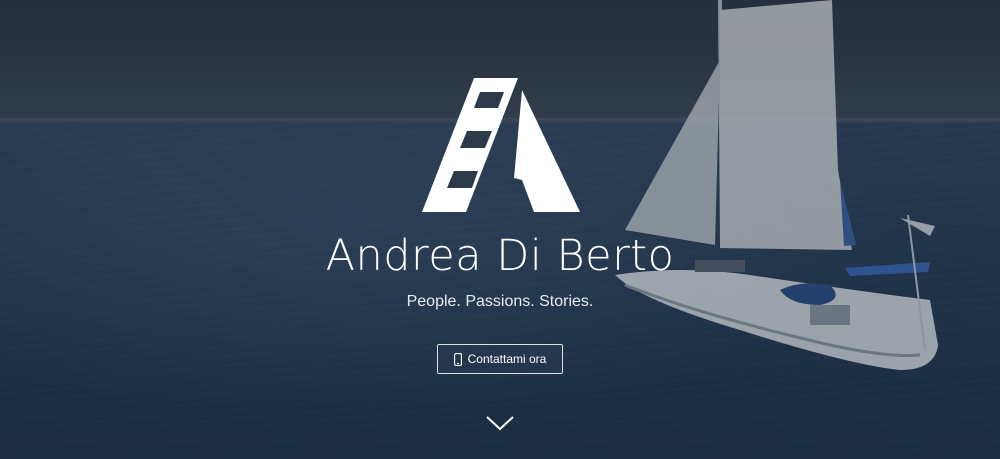 This screenshot has height=459, width=1000. Describe the element at coordinates (457, 359) in the screenshot. I see `mobile-phone-icon` at that location.